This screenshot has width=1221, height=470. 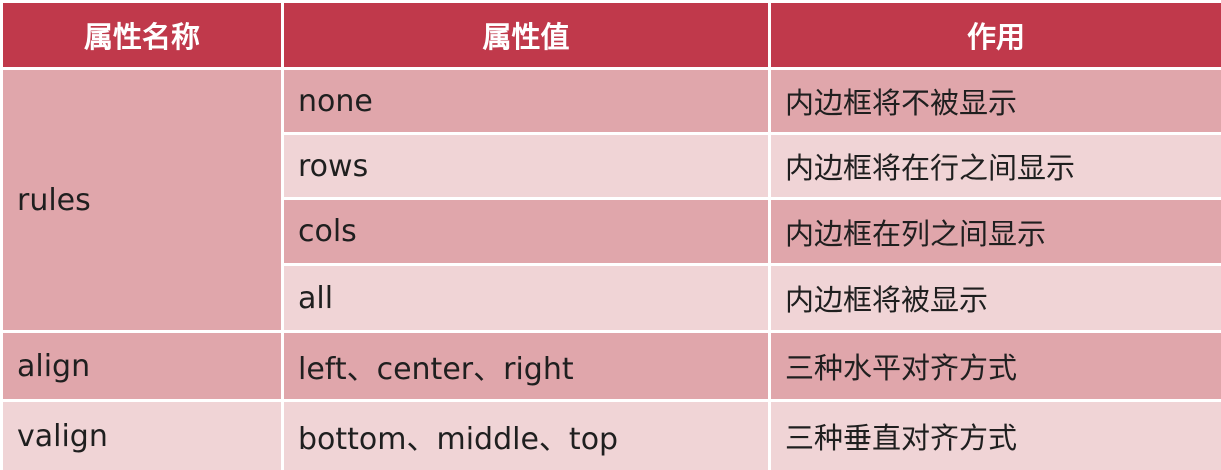 I want to click on effect-cell: 内边框在列之间显示, so click(x=994, y=231).